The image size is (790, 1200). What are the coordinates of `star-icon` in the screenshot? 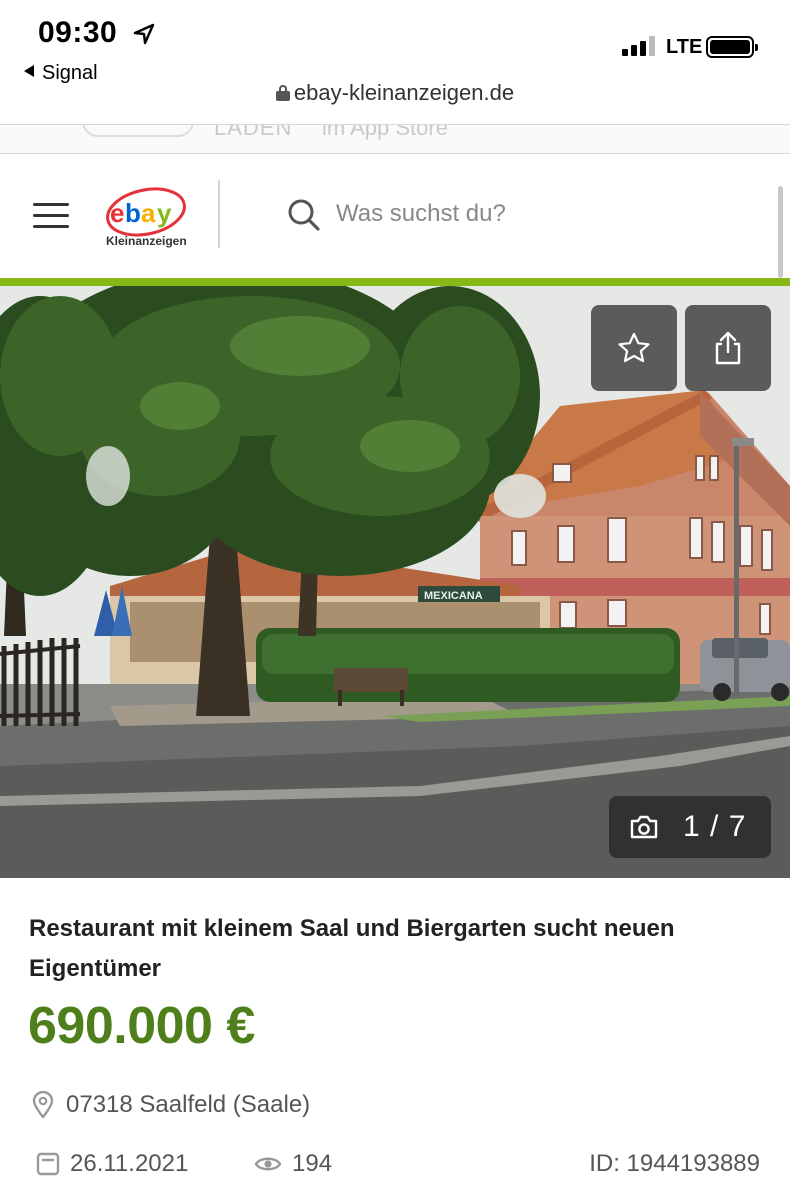 It's located at (634, 347).